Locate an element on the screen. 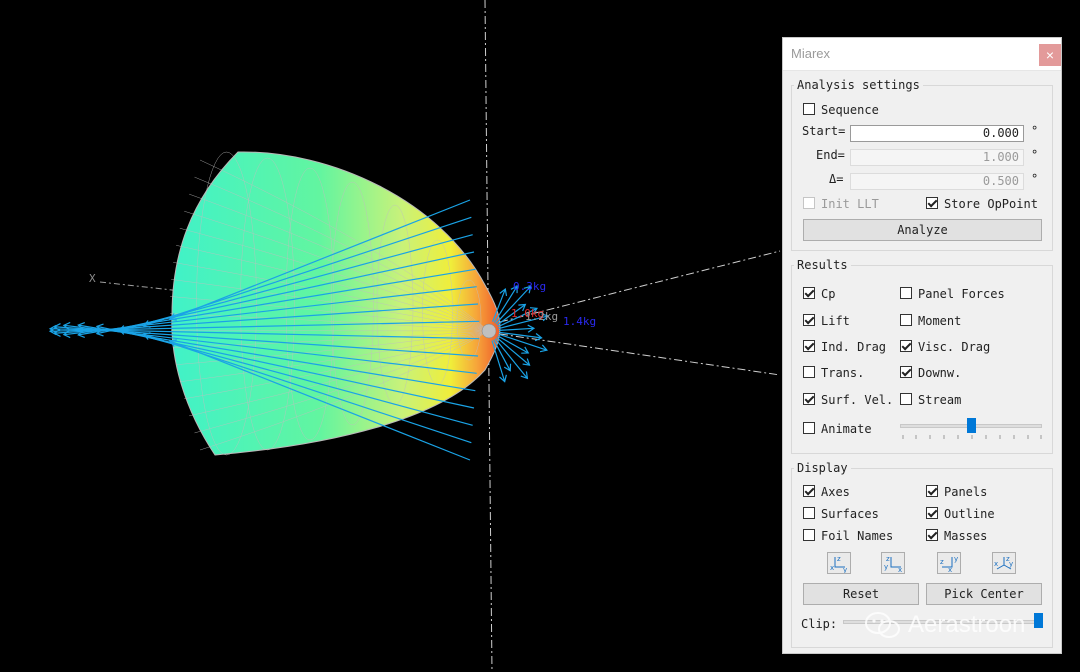 Image resolution: width=1080 pixels, height=672 pixels. mass-label-3: 1.4kg is located at coordinates (579, 321).